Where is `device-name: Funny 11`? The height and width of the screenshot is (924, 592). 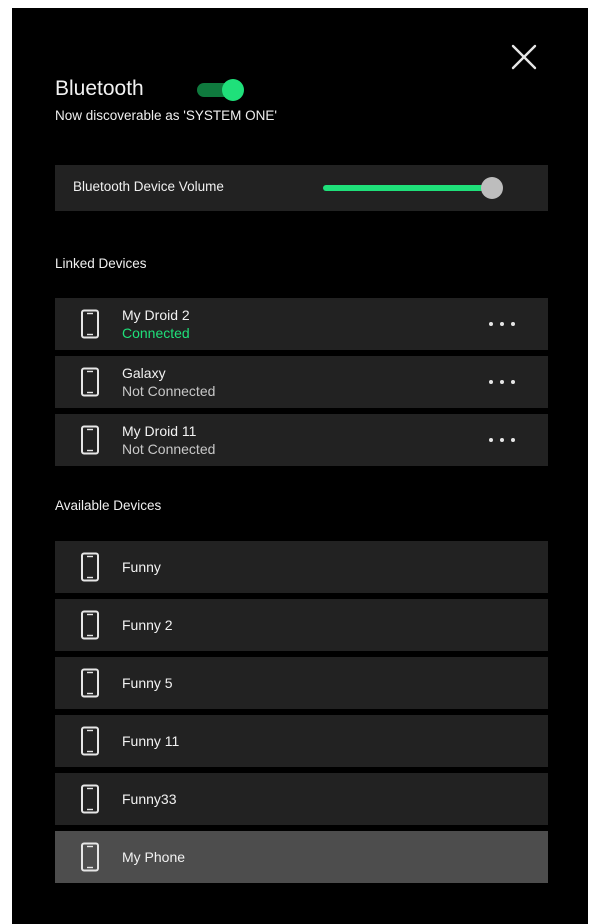
device-name: Funny 11 is located at coordinates (151, 741).